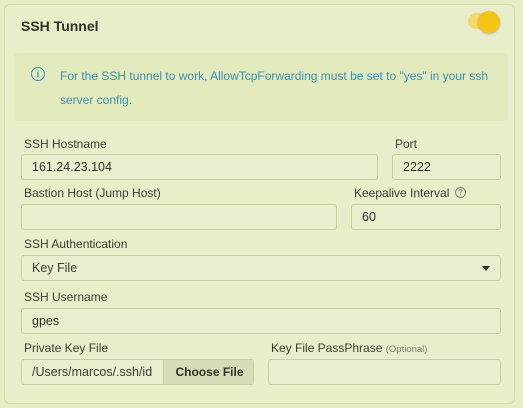 This screenshot has width=523, height=408. What do you see at coordinates (406, 144) in the screenshot?
I see `port-label: Port` at bounding box center [406, 144].